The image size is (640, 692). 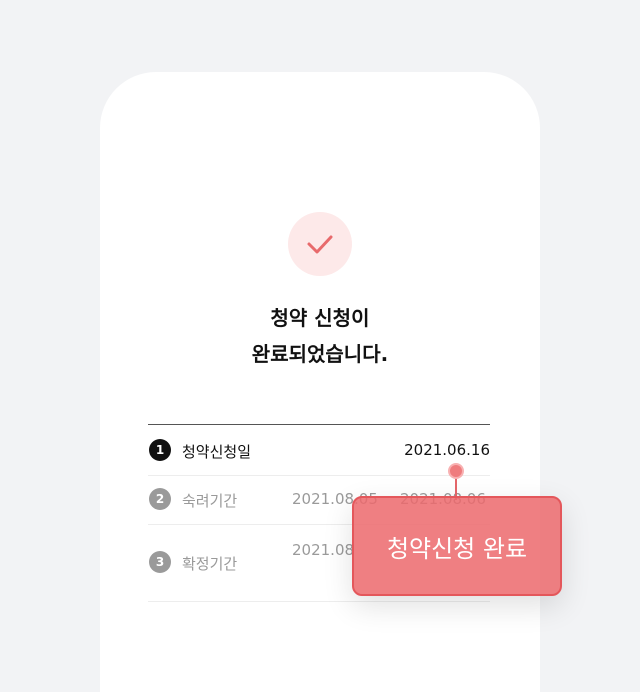 What do you see at coordinates (320, 354) in the screenshot?
I see `title-line-2: 완료되었습니다.` at bounding box center [320, 354].